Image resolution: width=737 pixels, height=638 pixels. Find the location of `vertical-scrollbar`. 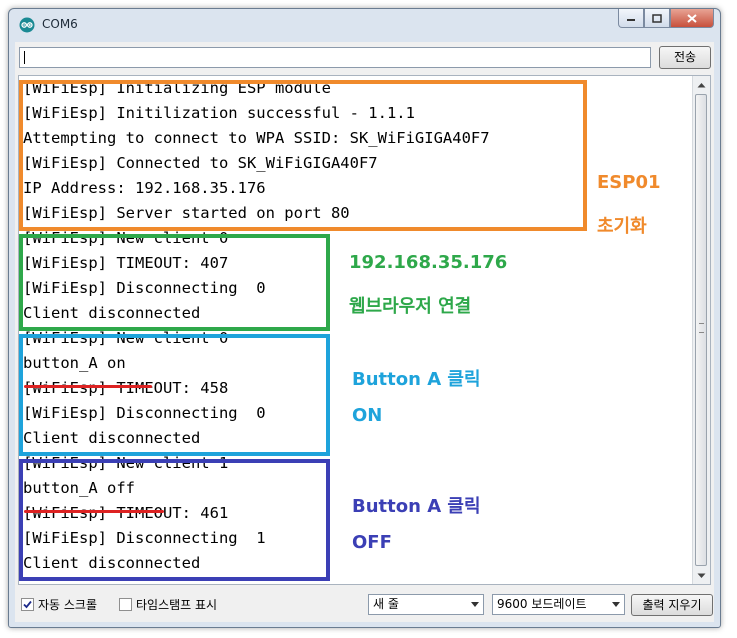

vertical-scrollbar is located at coordinates (701, 330).